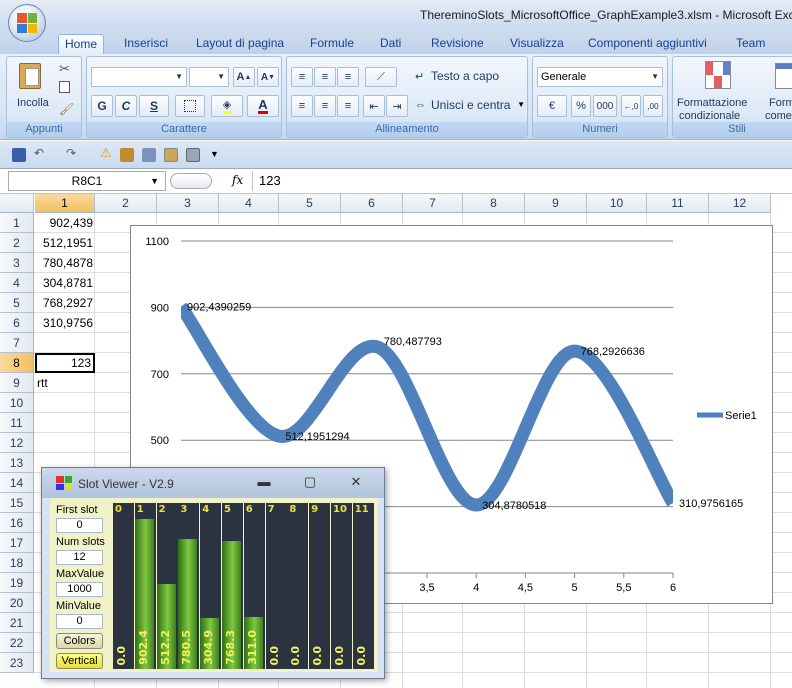  I want to click on column-header-9: 9, so click(556, 203).